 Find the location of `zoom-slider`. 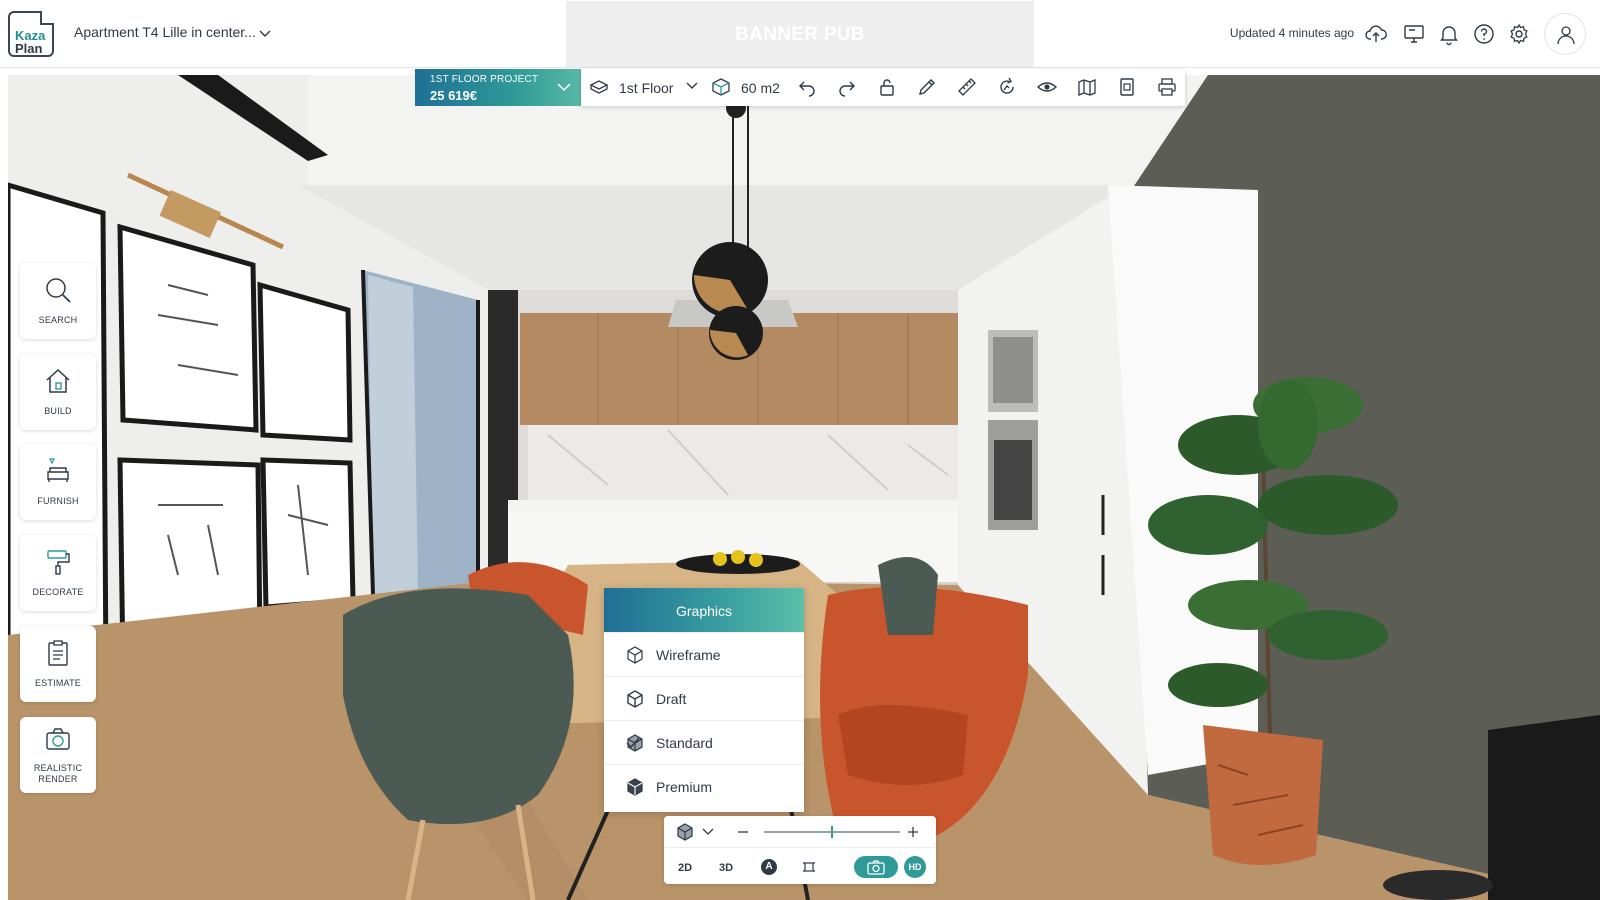

zoom-slider is located at coordinates (832, 832).